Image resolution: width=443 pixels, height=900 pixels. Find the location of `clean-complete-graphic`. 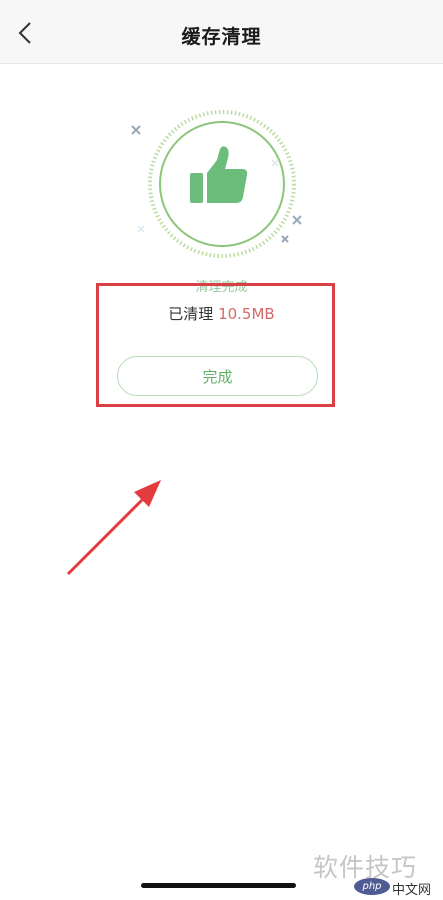

clean-complete-graphic is located at coordinates (222, 183).